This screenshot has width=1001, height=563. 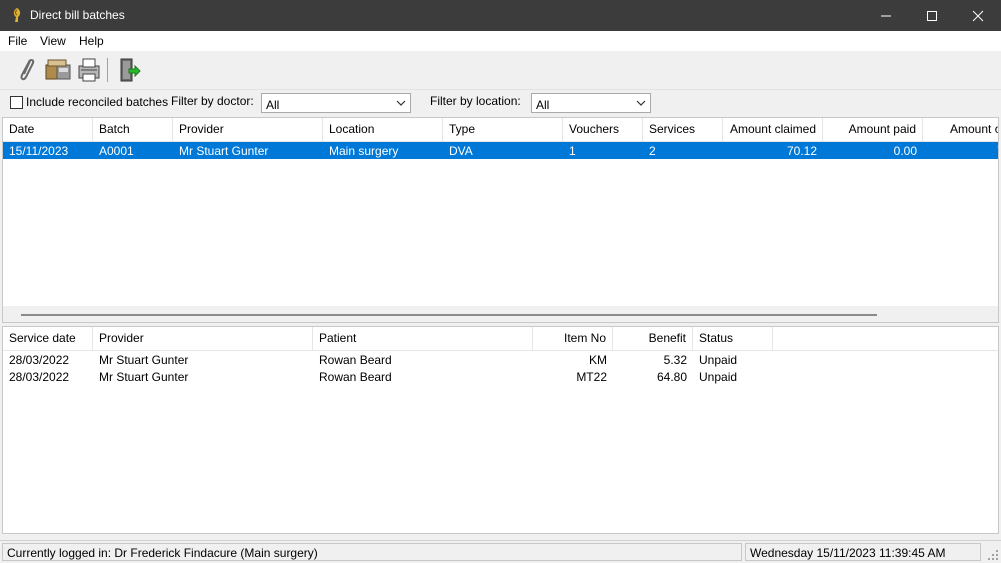 What do you see at coordinates (652, 151) in the screenshot?
I see `batch-services: 2` at bounding box center [652, 151].